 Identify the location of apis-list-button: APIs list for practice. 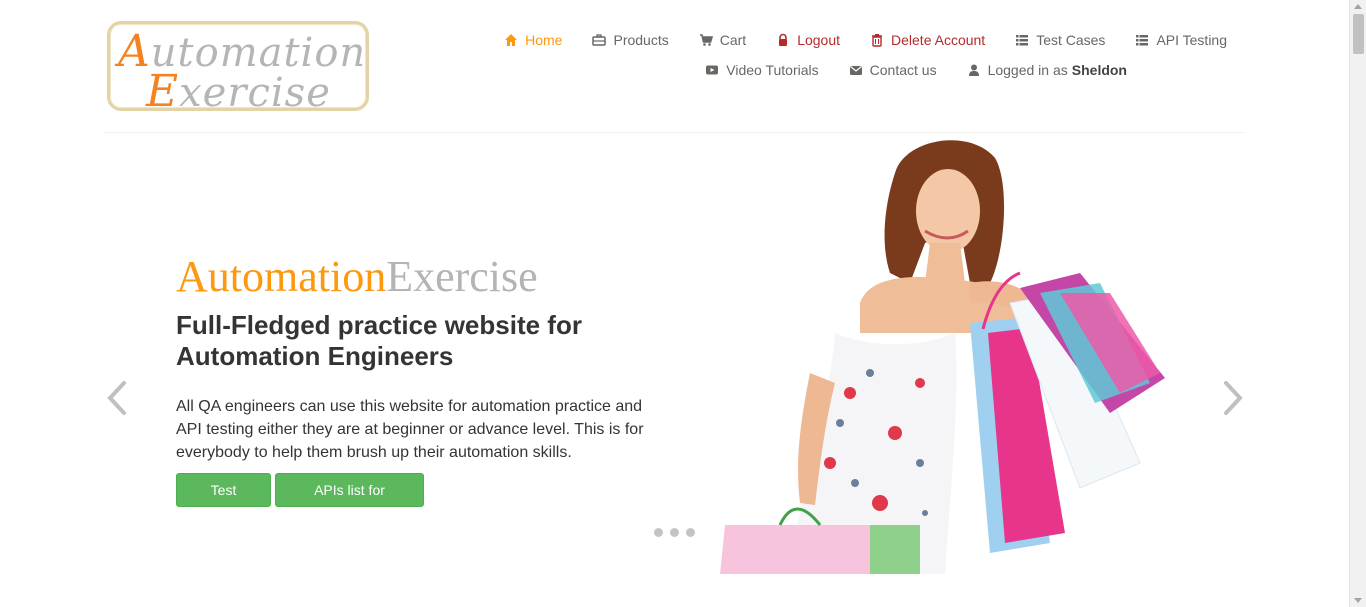
(349, 501).